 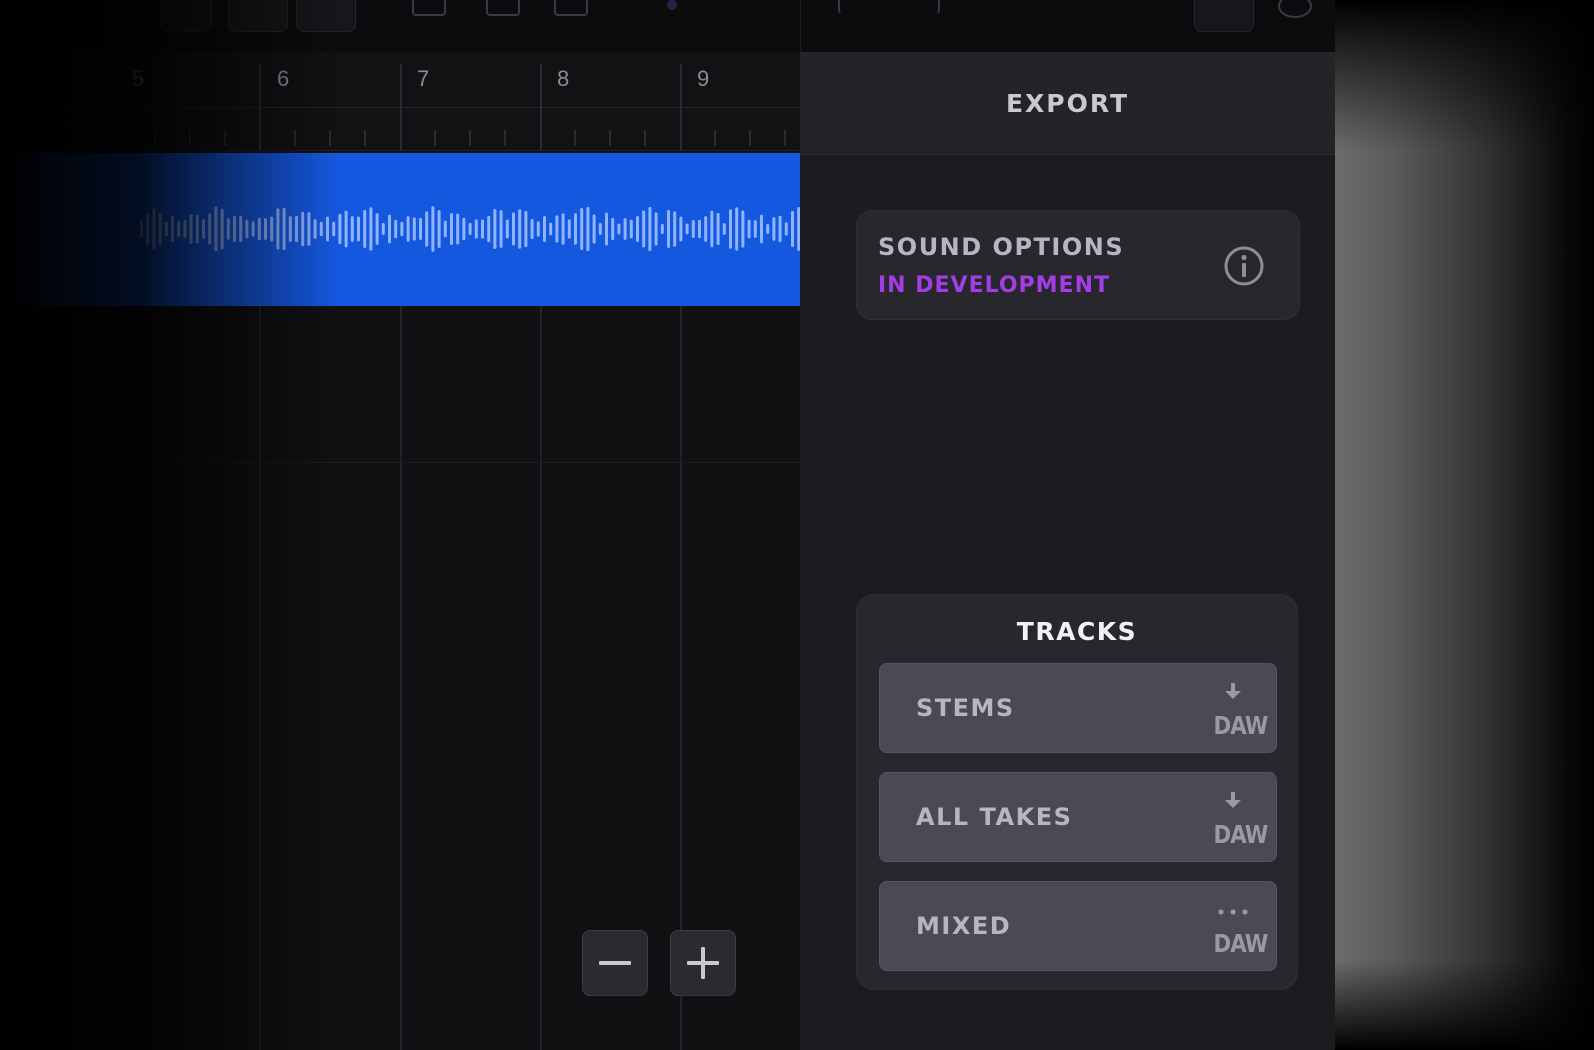 I want to click on mixed-button: MIXED DAW, so click(x=1078, y=926).